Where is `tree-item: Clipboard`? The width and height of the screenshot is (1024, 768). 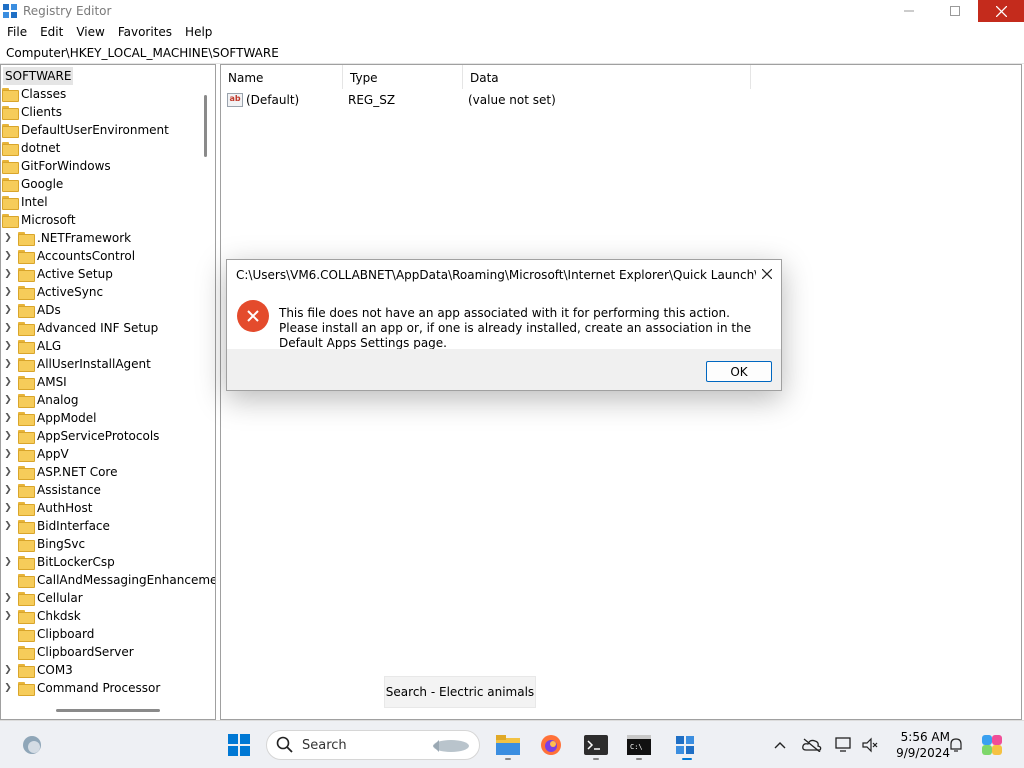
tree-item: Clipboard is located at coordinates (48, 634).